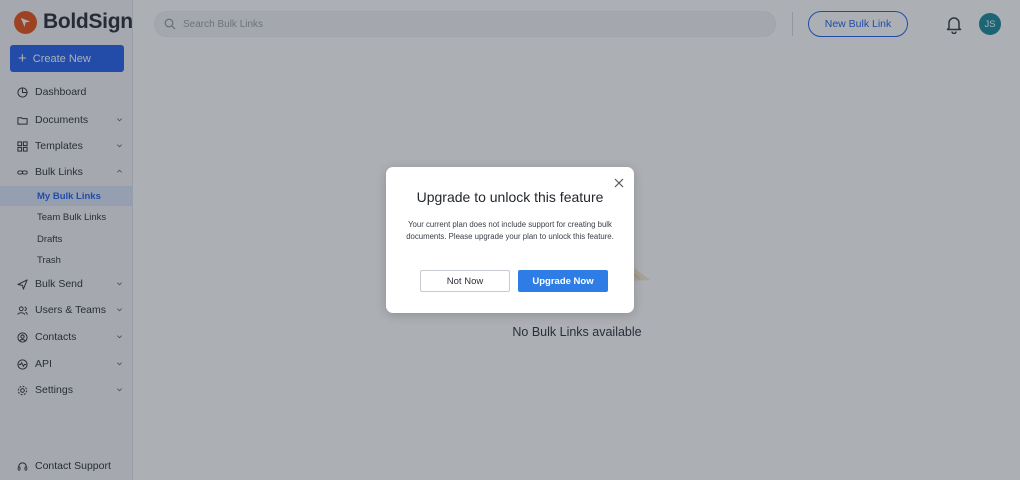 This screenshot has width=1020, height=480. Describe the element at coordinates (465, 281) in the screenshot. I see `not-now-button: Not Now` at that location.